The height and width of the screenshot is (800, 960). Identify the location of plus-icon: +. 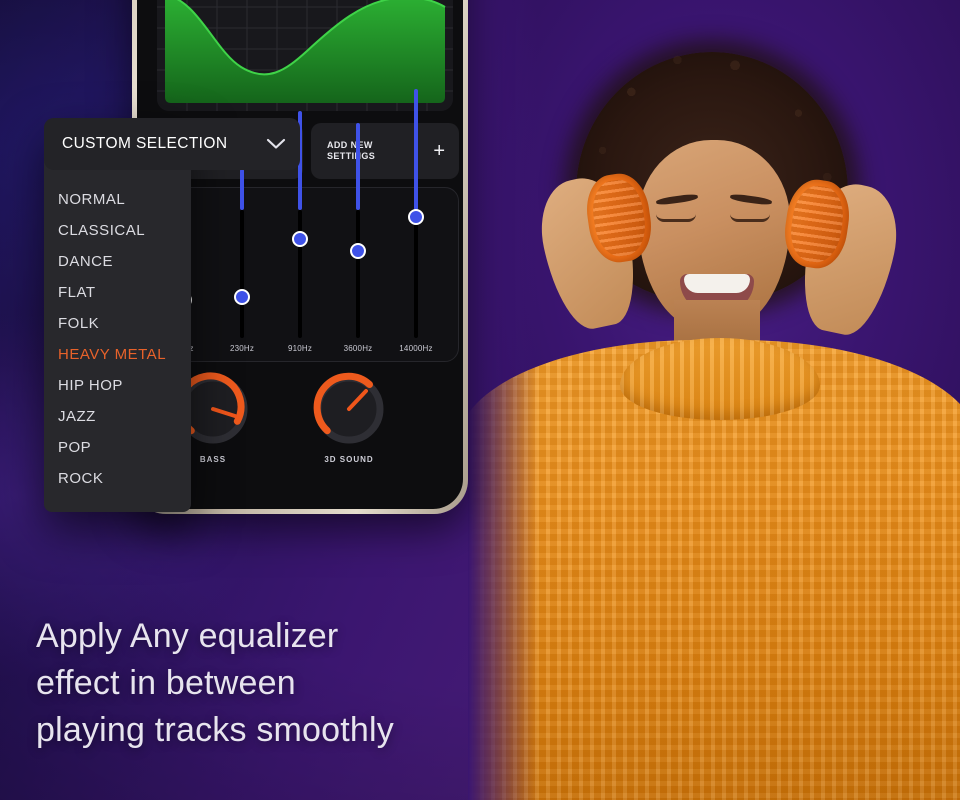
(439, 151).